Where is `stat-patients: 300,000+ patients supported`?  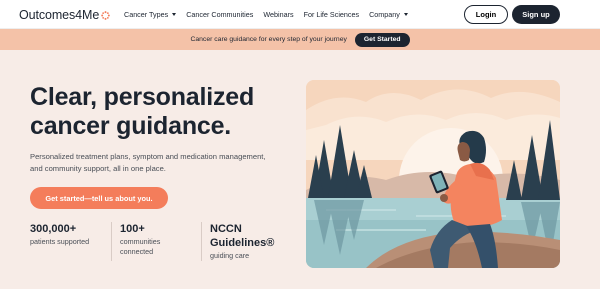 stat-patients: 300,000+ patients supported is located at coordinates (70, 241).